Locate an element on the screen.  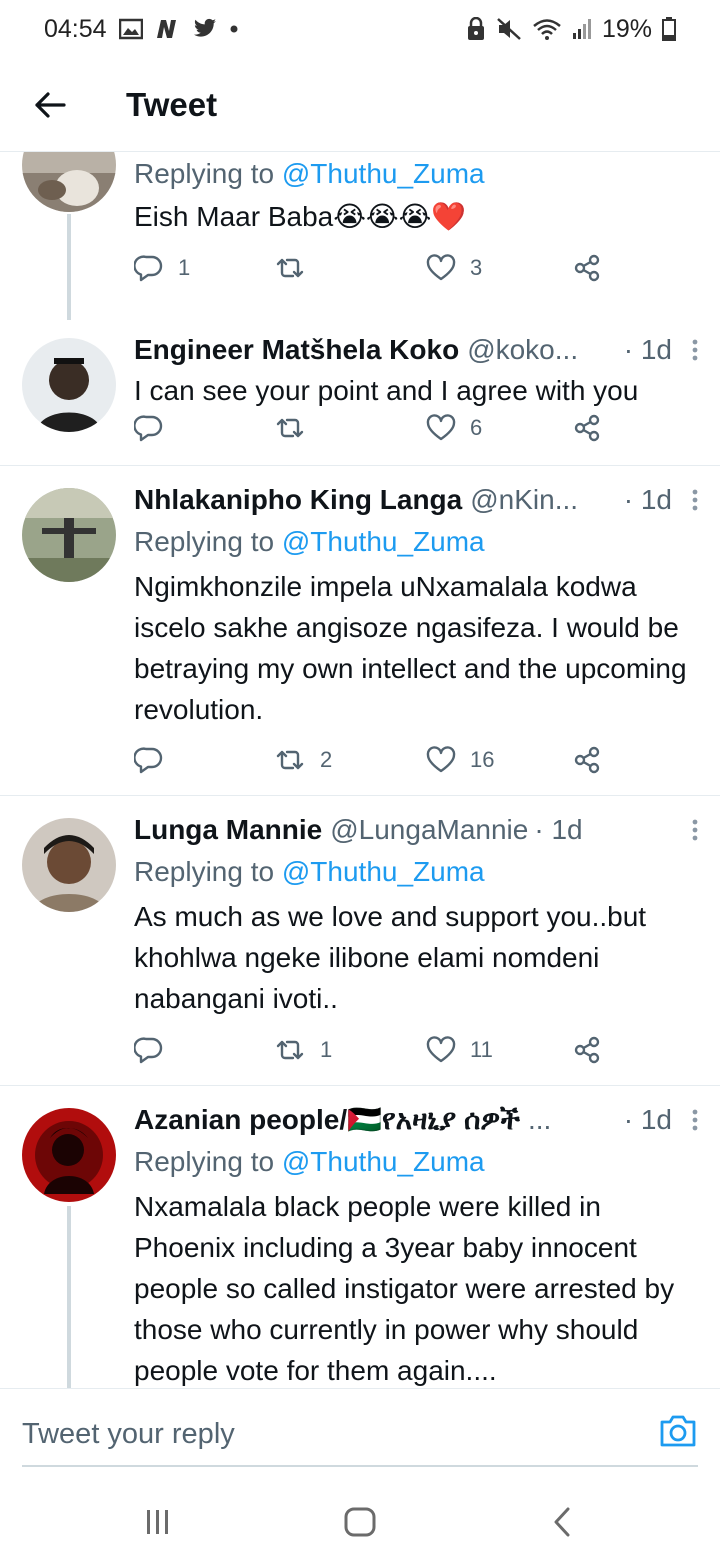
tweet-actions: 6 is located at coordinates (369, 428).